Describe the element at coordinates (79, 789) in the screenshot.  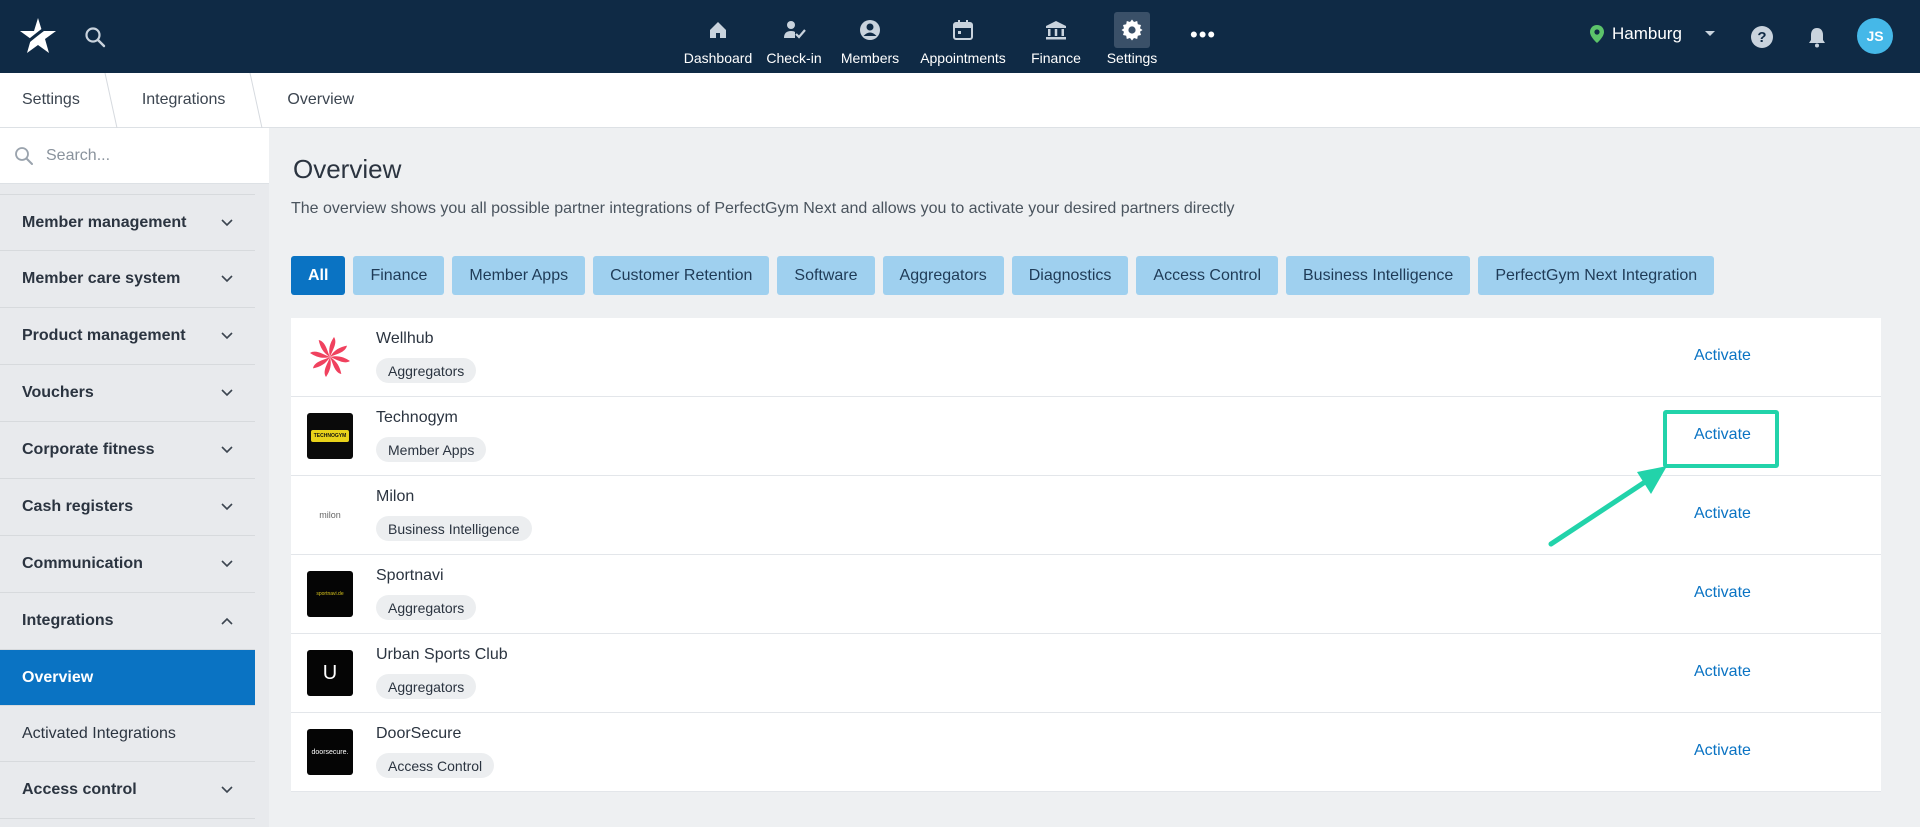
I see `sidebar-item-label: Access control` at that location.